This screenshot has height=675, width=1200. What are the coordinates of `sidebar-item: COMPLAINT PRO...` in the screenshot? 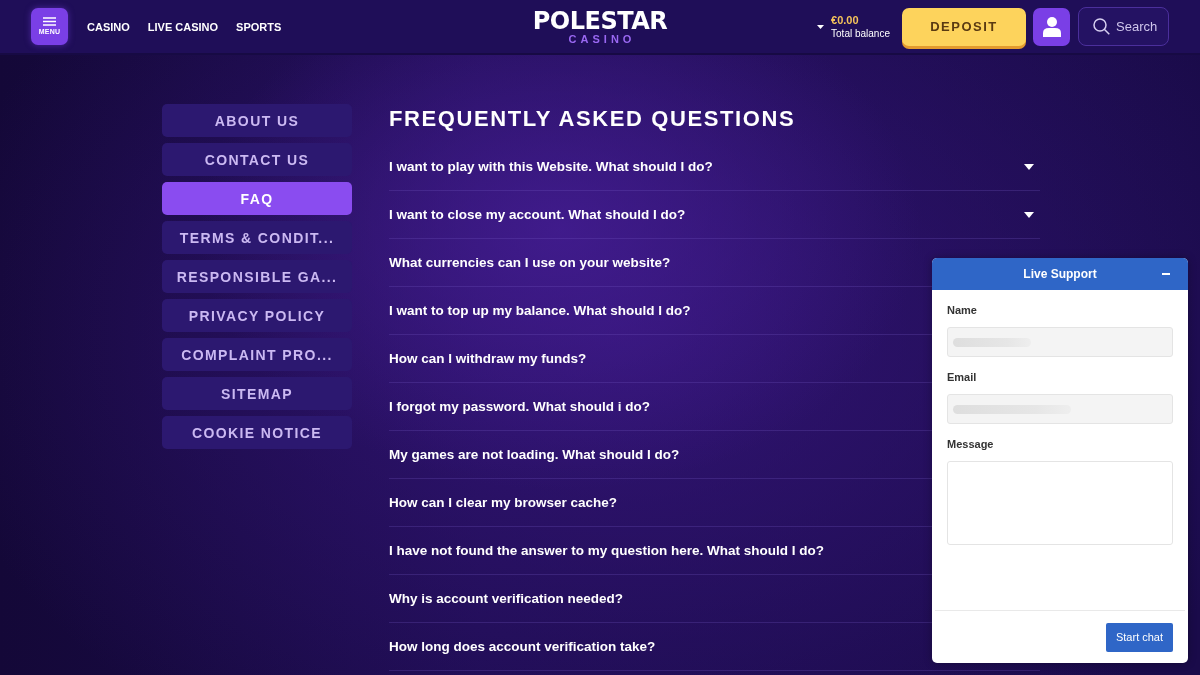 It's located at (257, 354).